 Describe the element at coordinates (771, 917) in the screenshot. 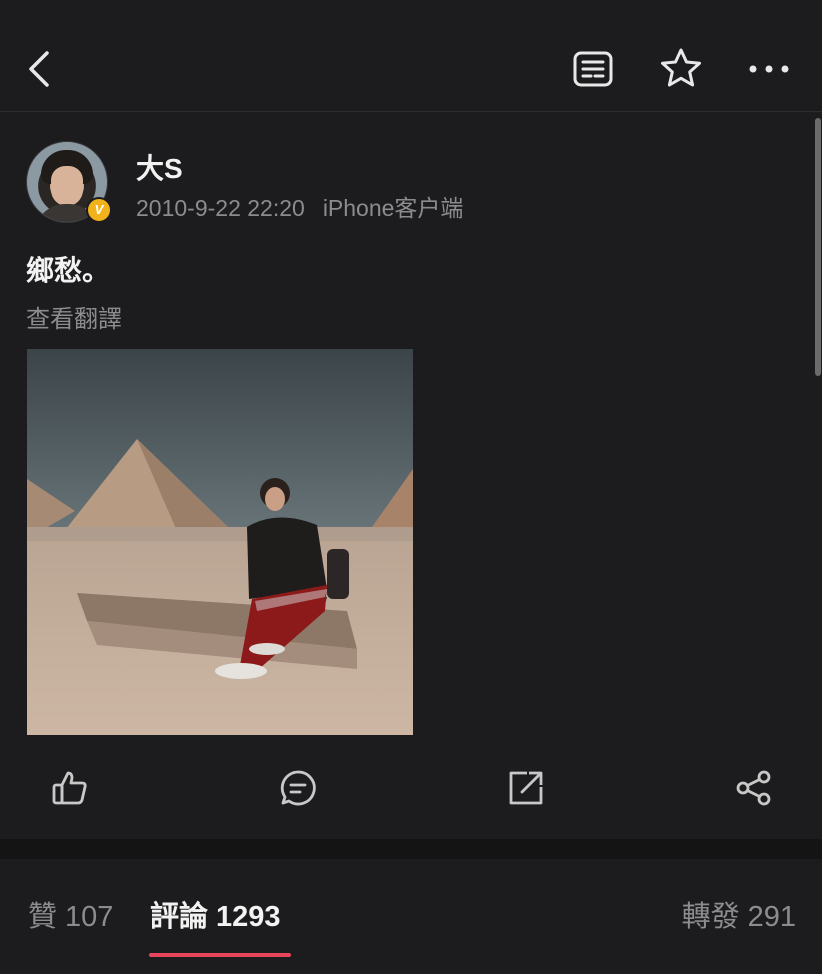

I see `tab-reposts-count: 291` at that location.